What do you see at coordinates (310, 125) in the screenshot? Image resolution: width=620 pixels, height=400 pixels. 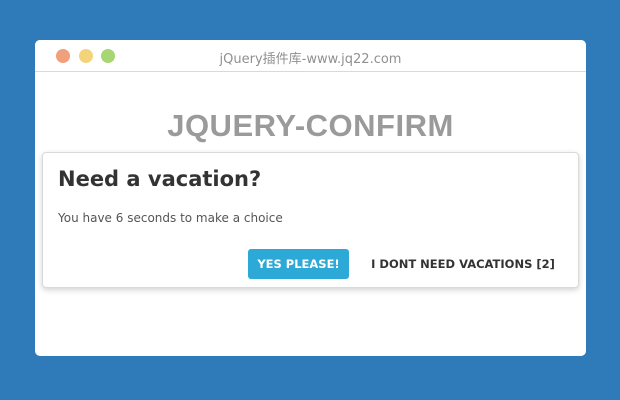 I see `page-heading: JQUERY-CONFIRM` at bounding box center [310, 125].